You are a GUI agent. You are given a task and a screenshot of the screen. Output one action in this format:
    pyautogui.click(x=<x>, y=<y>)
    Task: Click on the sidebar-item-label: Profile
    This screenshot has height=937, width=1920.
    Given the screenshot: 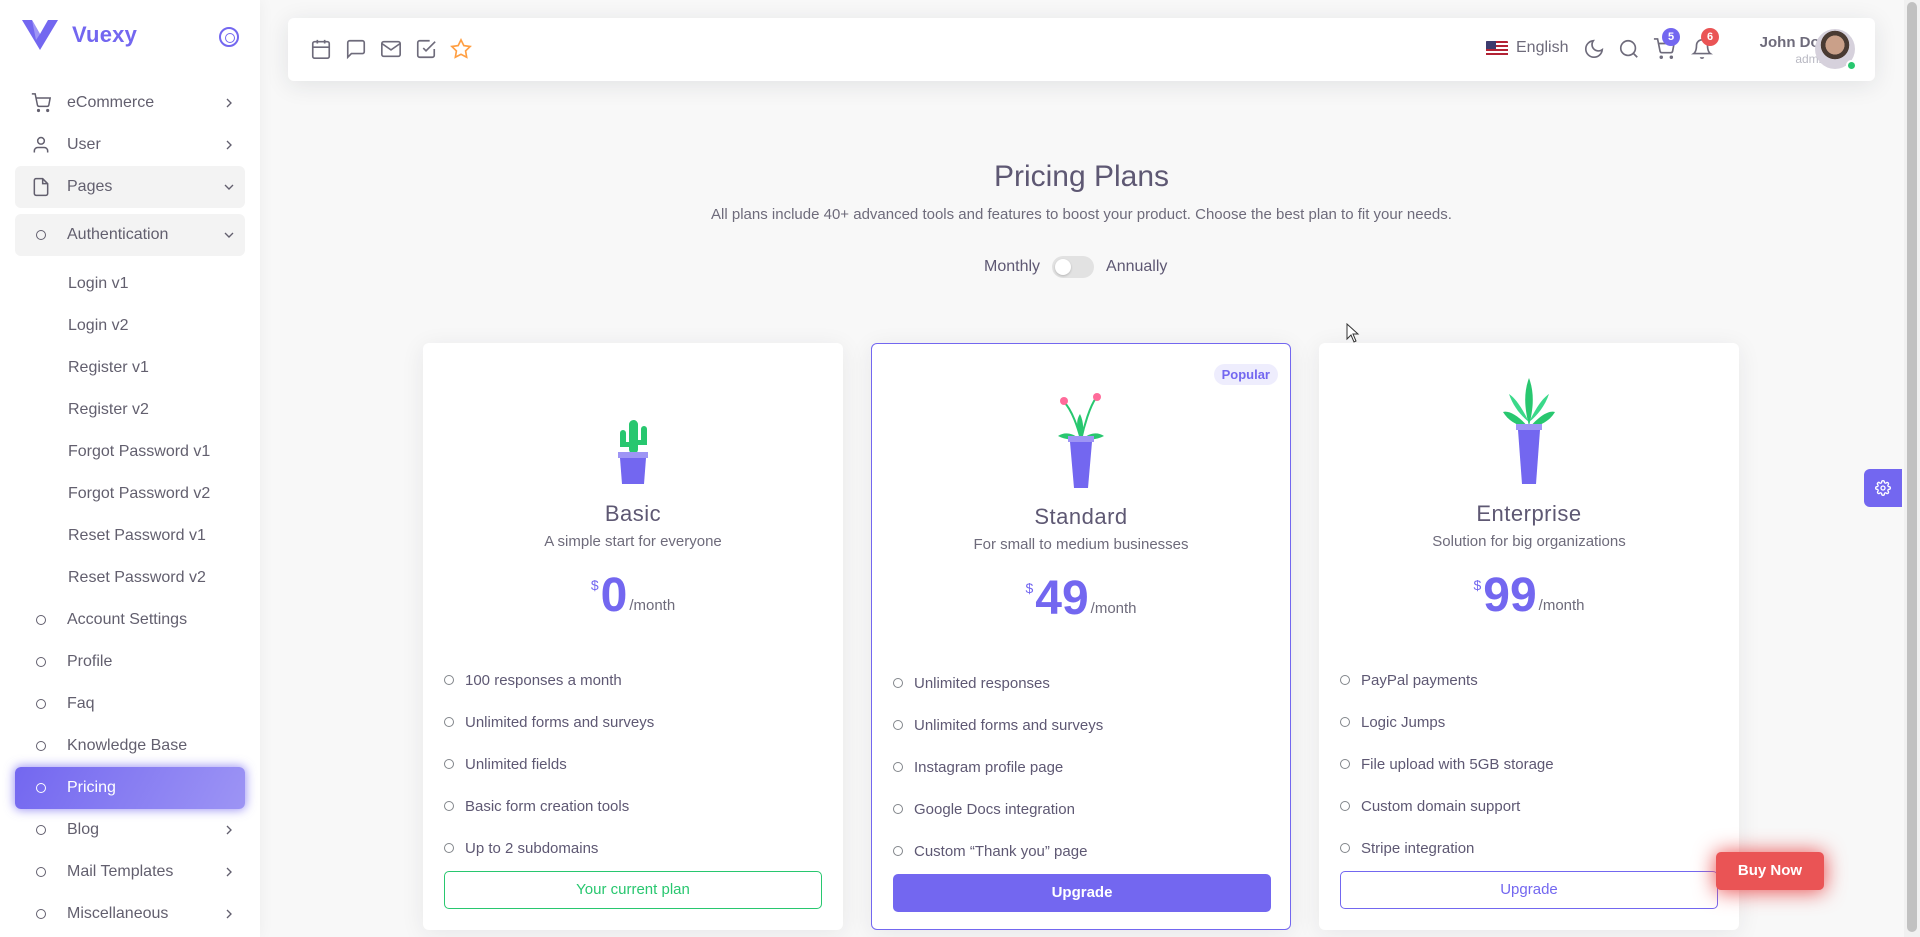 What is the action you would take?
    pyautogui.click(x=90, y=661)
    